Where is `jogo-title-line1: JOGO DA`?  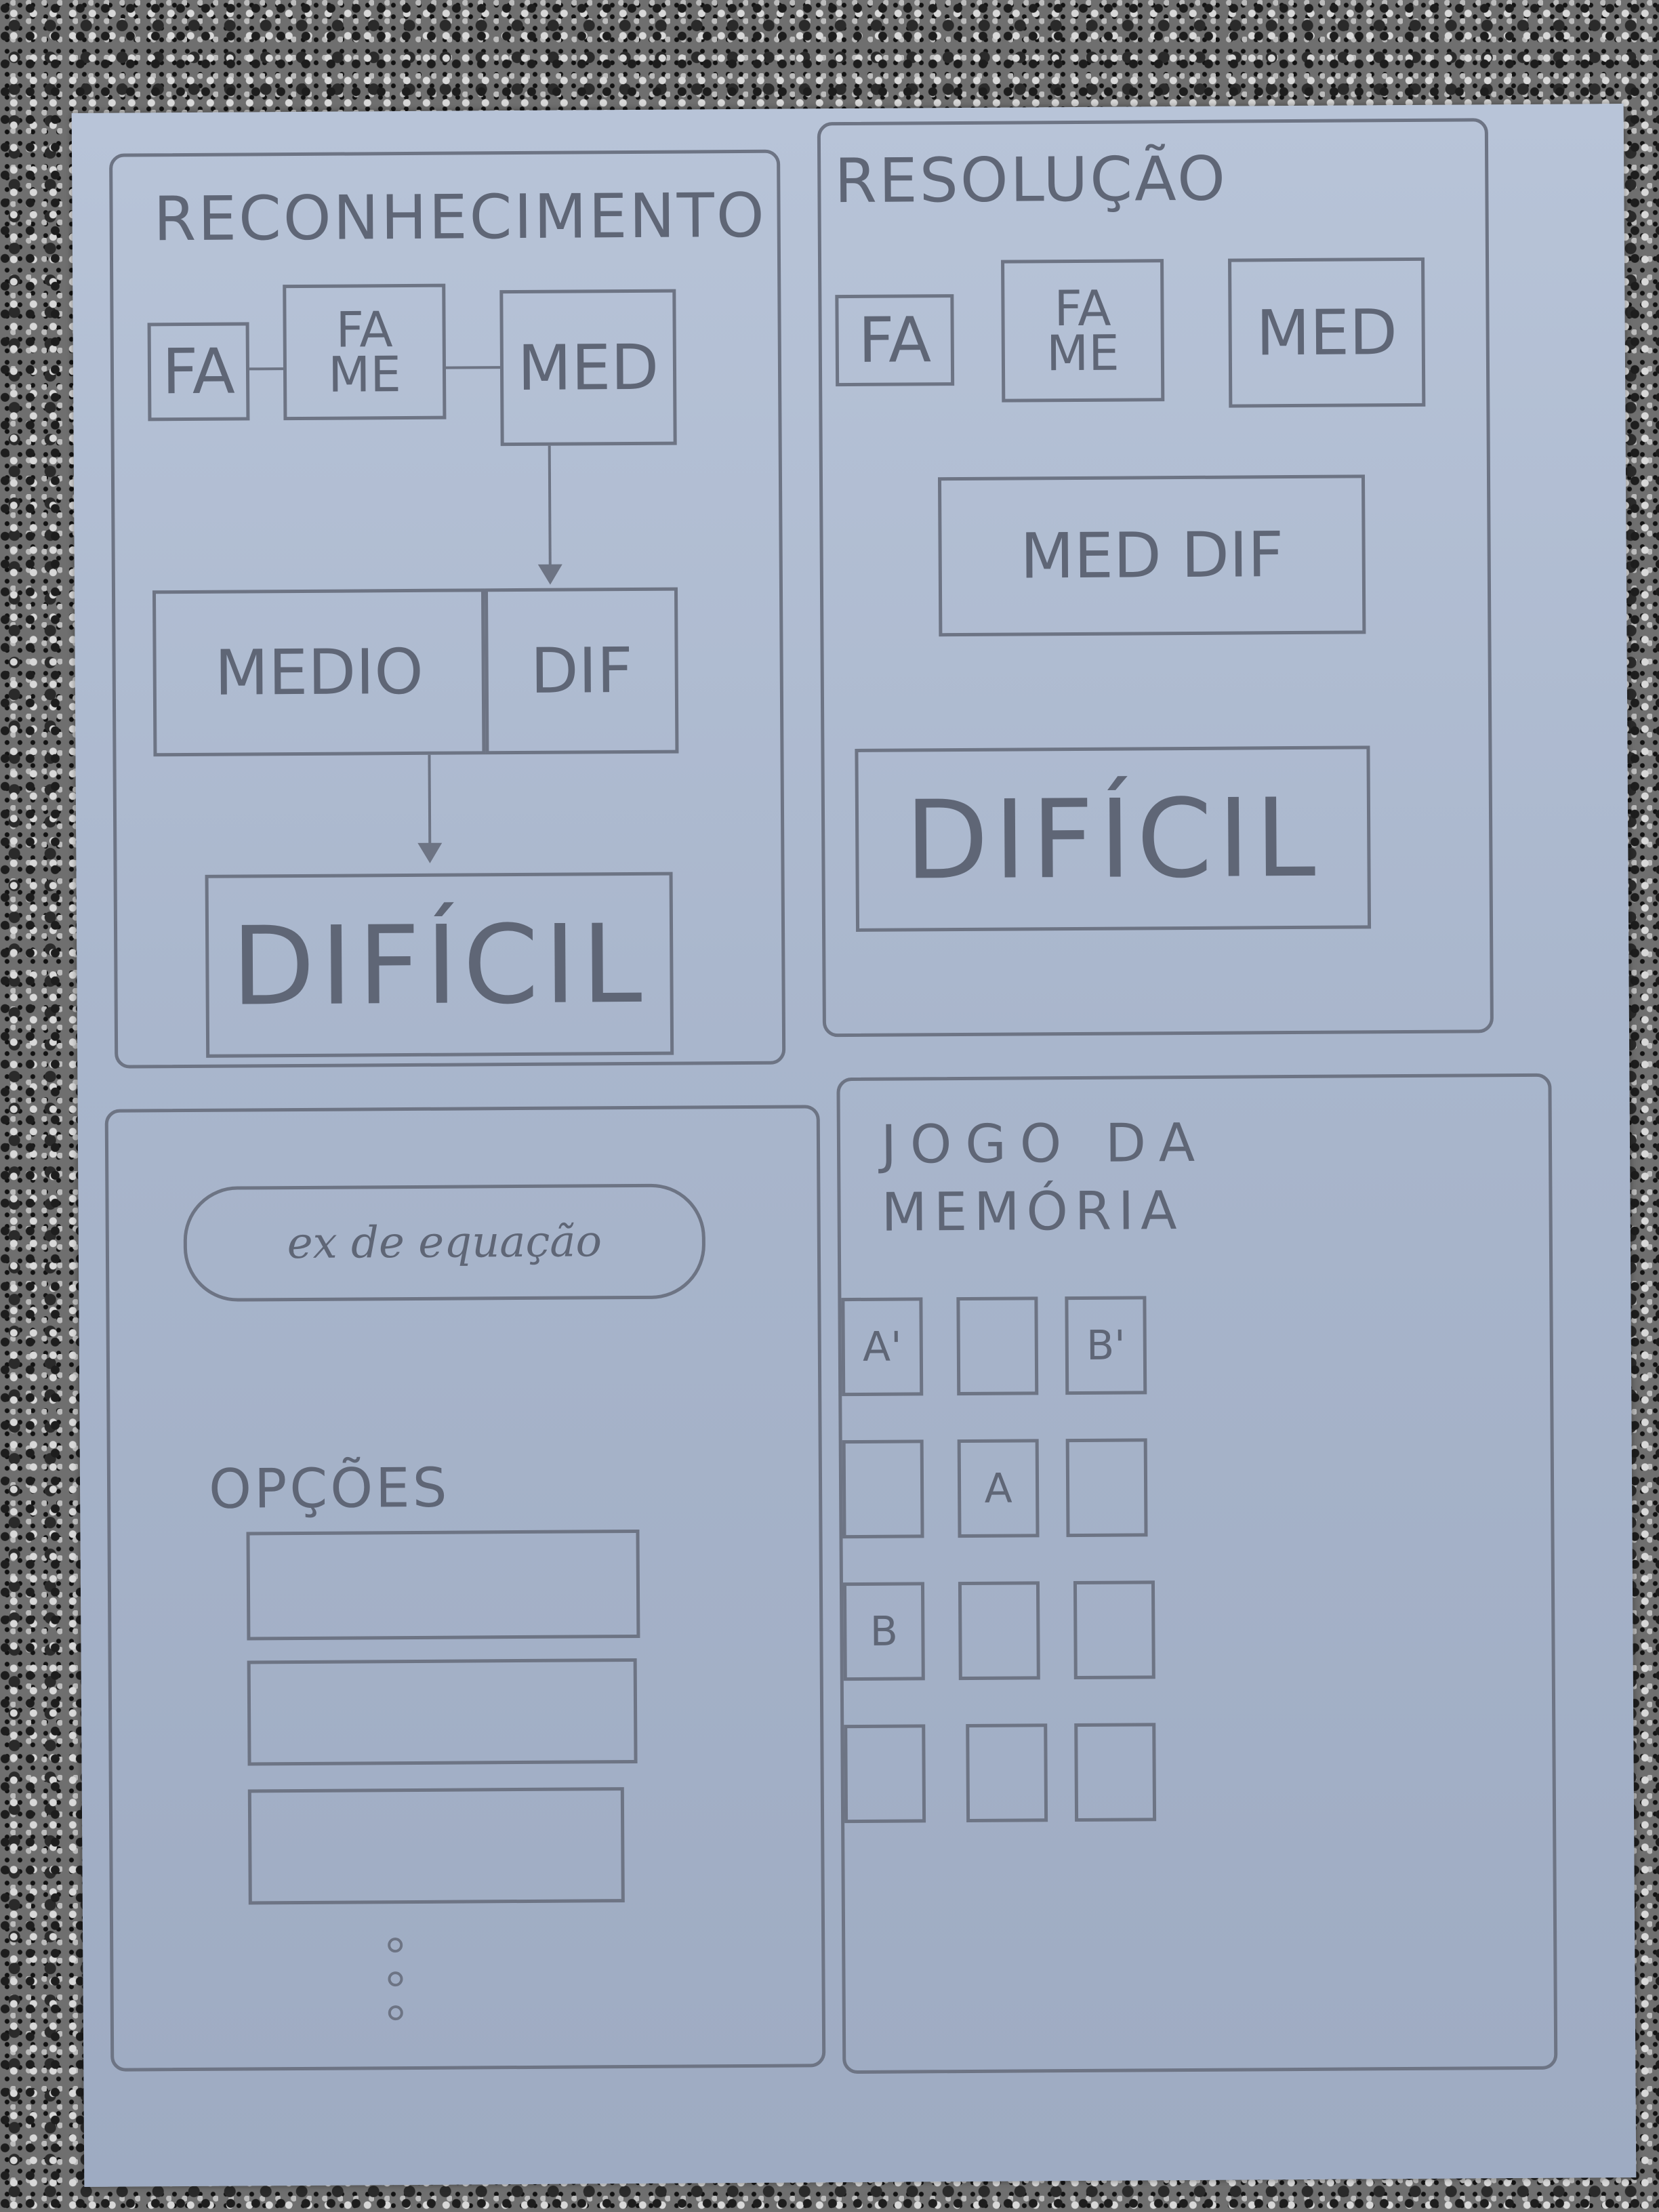 jogo-title-line1: JOGO DA is located at coordinates (1044, 1144).